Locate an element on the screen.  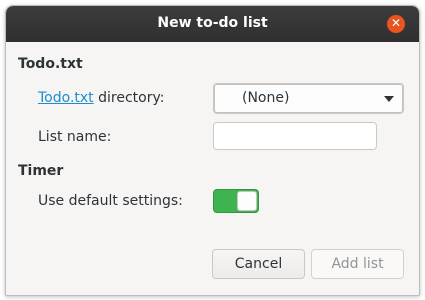
list-name-input is located at coordinates (295, 136).